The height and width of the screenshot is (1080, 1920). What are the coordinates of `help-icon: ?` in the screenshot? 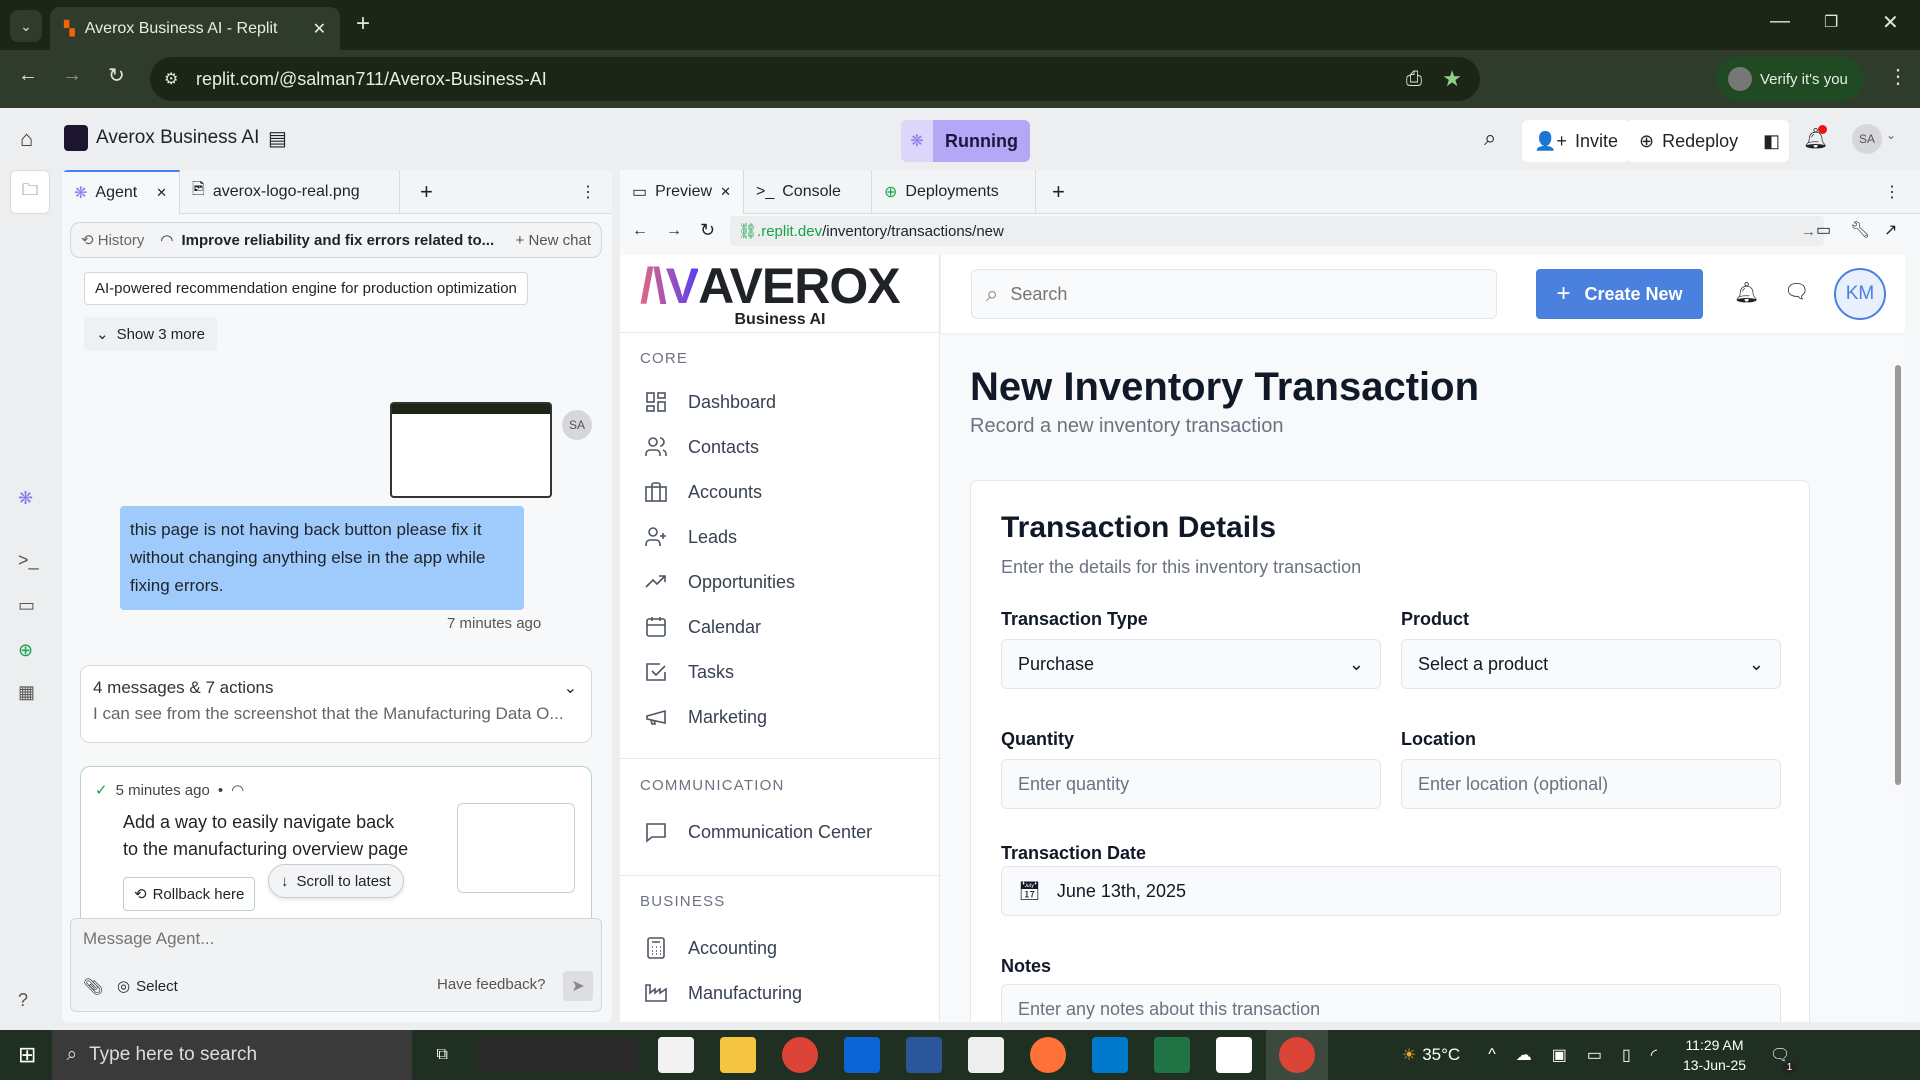 It's located at (23, 1000).